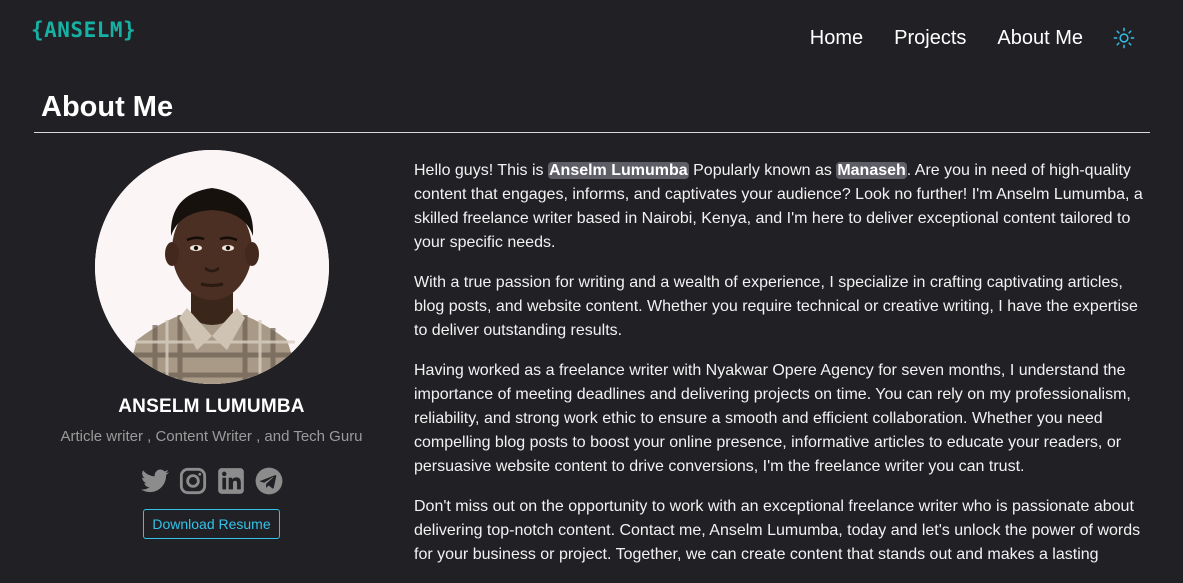  What do you see at coordinates (618, 170) in the screenshot?
I see `highlight-name: Anselm Lumumba` at bounding box center [618, 170].